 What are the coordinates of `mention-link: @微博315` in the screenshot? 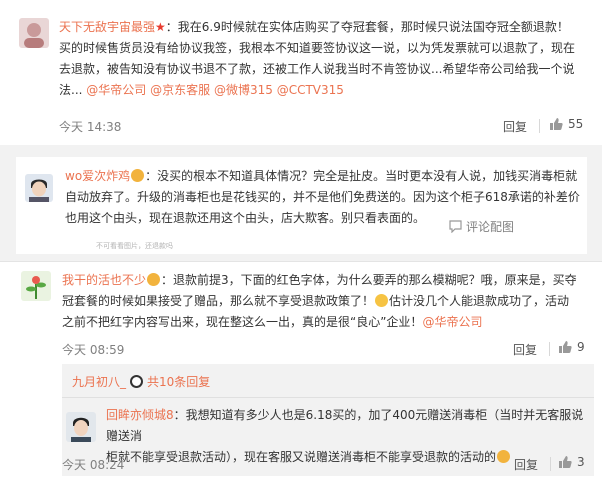 It's located at (243, 90).